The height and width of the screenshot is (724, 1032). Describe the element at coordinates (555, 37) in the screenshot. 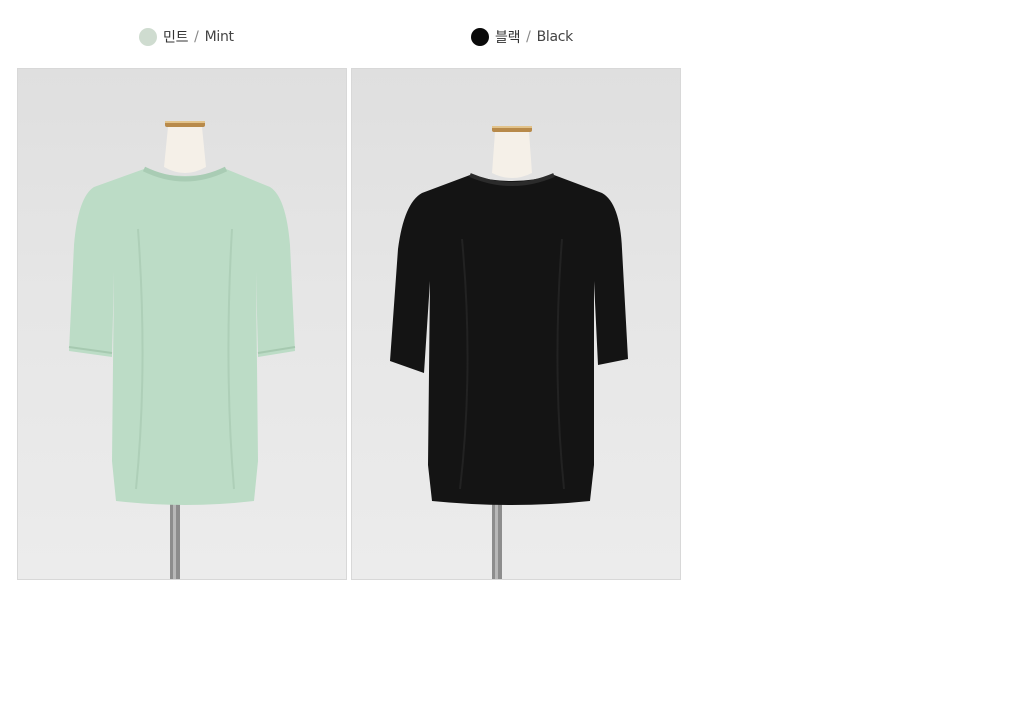

I see `color-name-en: Black` at that location.